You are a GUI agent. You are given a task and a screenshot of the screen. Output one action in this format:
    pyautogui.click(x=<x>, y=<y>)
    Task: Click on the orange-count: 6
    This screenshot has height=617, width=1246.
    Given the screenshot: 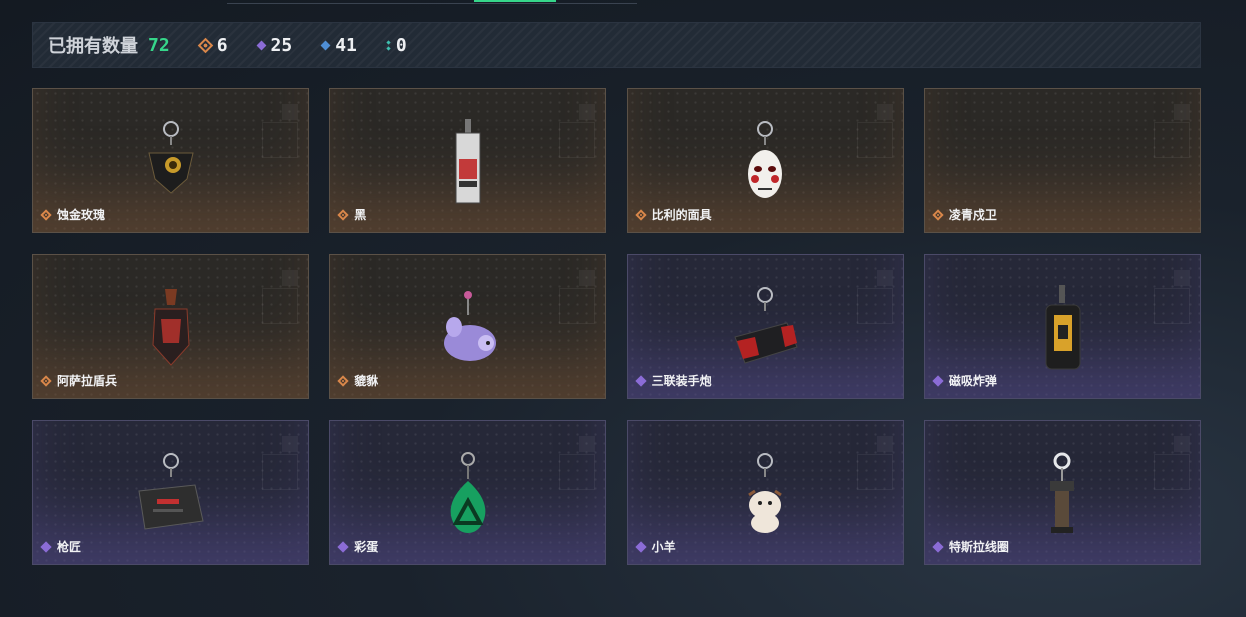 What is the action you would take?
    pyautogui.click(x=212, y=45)
    